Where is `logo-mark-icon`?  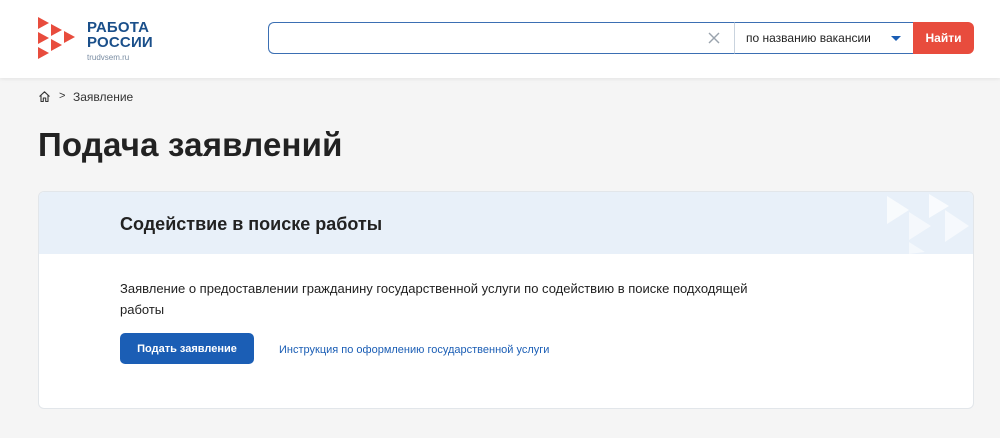 logo-mark-icon is located at coordinates (56, 38).